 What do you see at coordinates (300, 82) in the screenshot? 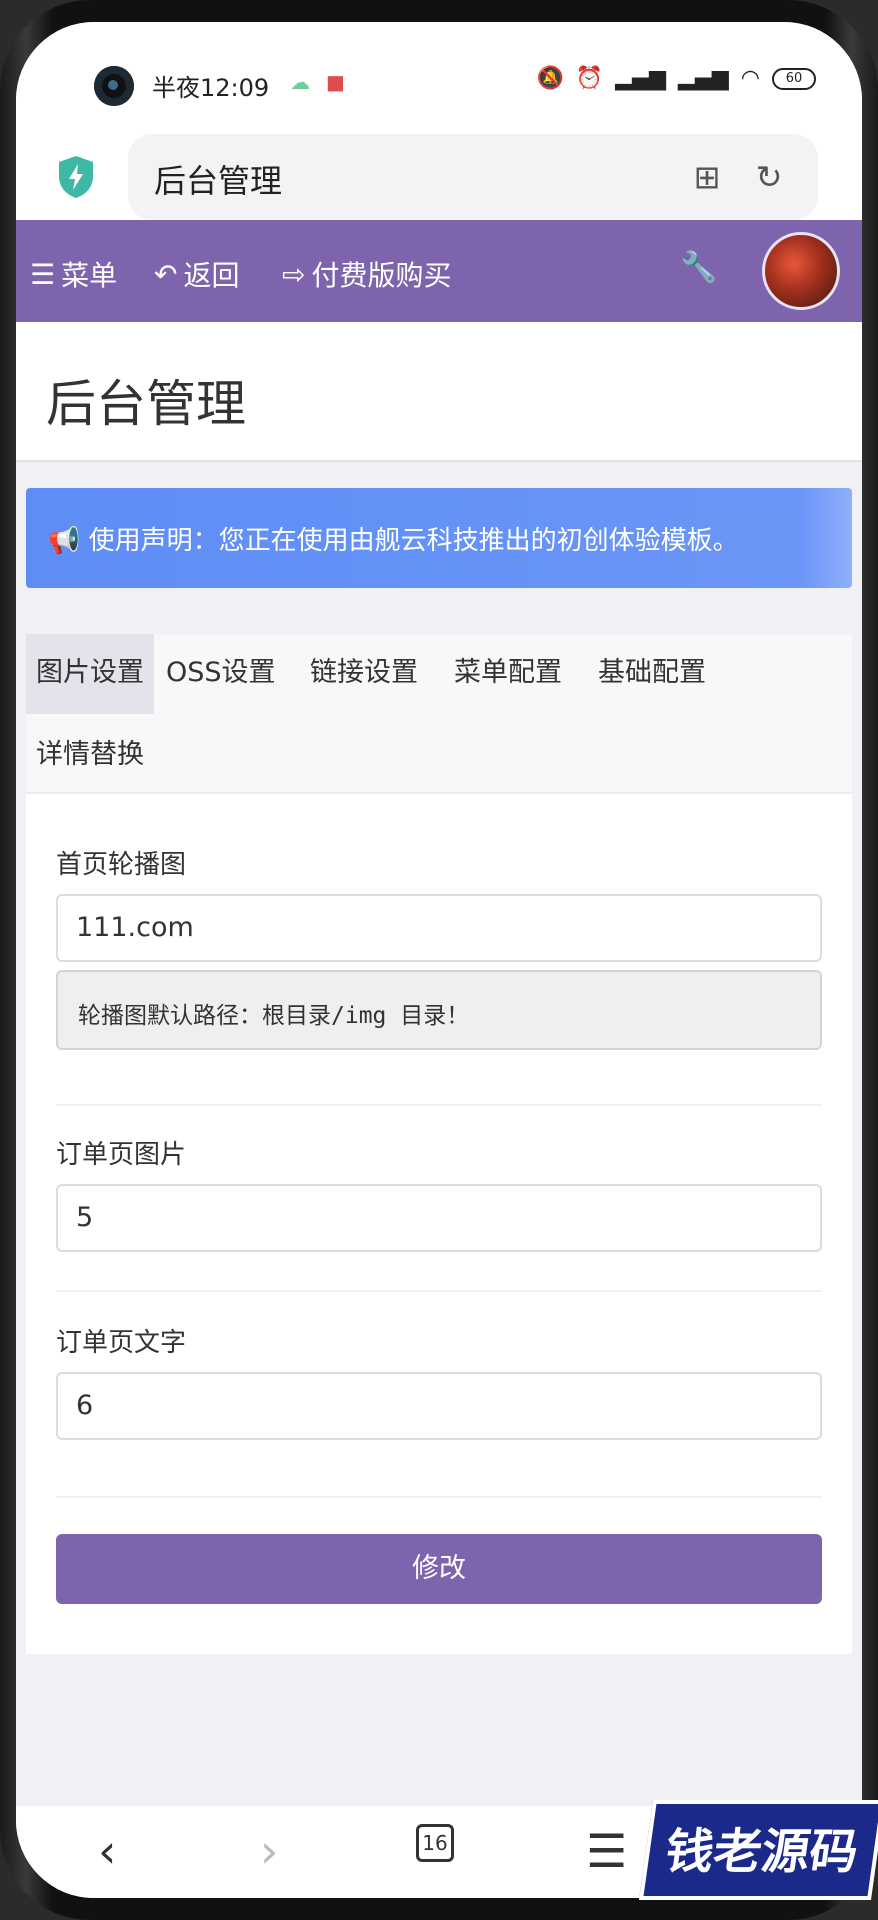
I see `cloud-icon: ☁` at bounding box center [300, 82].